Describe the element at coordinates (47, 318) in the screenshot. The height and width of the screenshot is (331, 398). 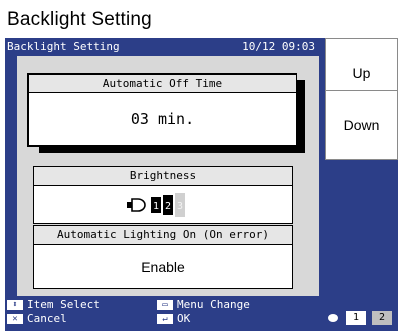
I see `cancel-hint: Cancel` at that location.